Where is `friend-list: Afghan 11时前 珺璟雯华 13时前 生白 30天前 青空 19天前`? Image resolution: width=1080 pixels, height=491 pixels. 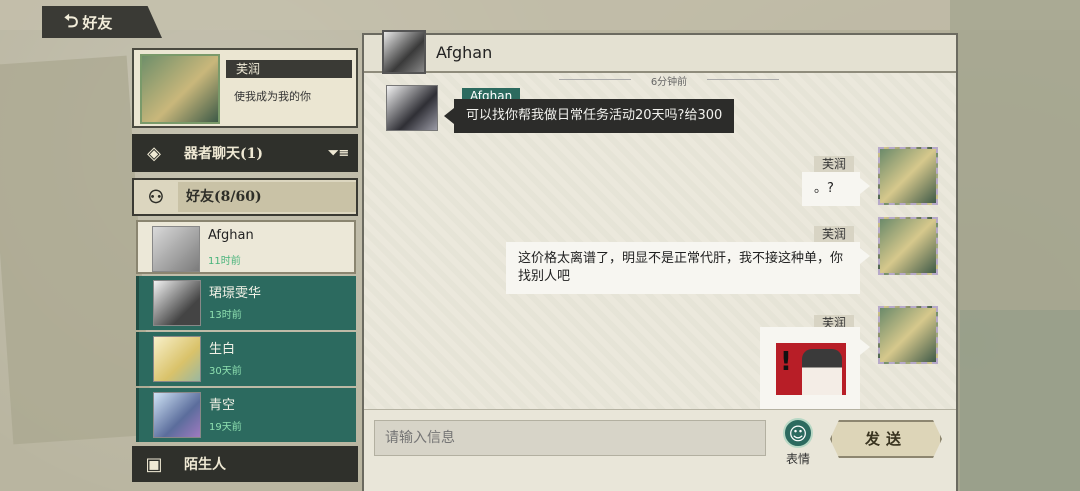 friend-list: Afghan 11时前 珺璟雯华 13时前 生白 30天前 青空 19天前 is located at coordinates (247, 332).